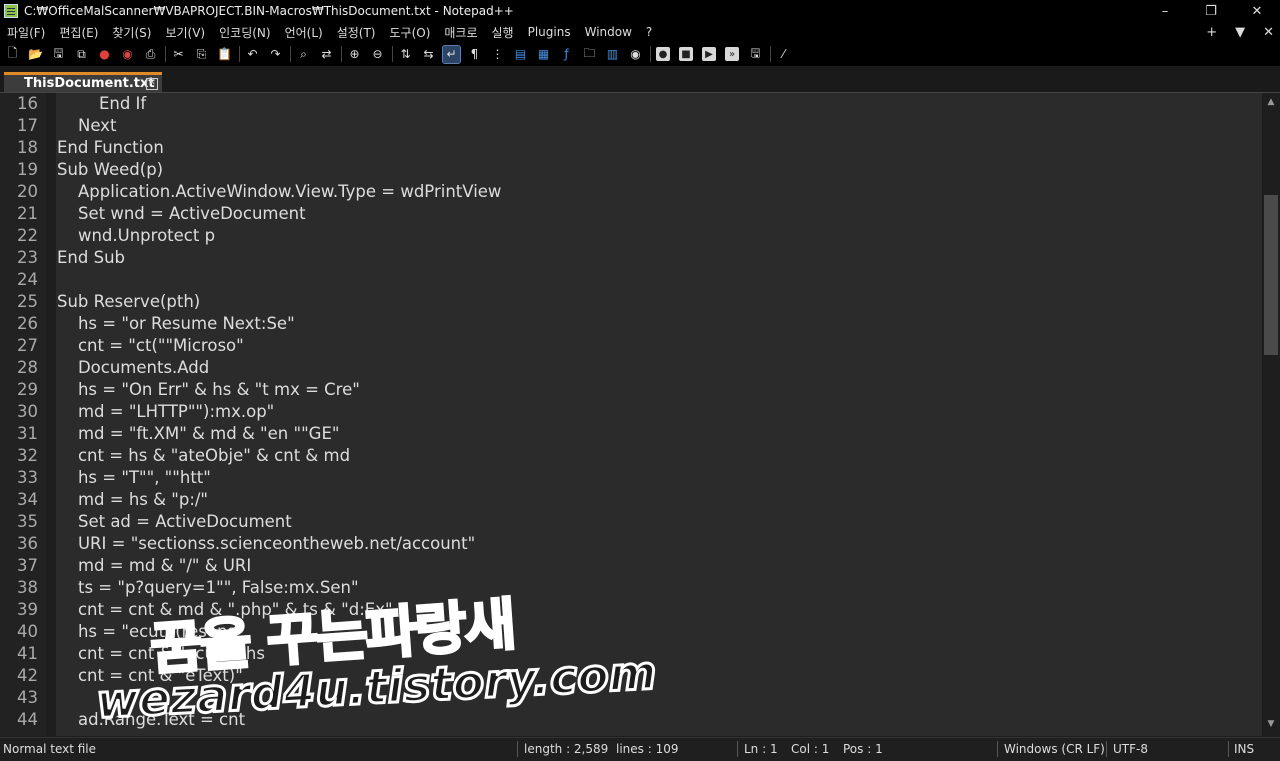  What do you see at coordinates (201, 54) in the screenshot?
I see `copy-icon: ⎘` at bounding box center [201, 54].